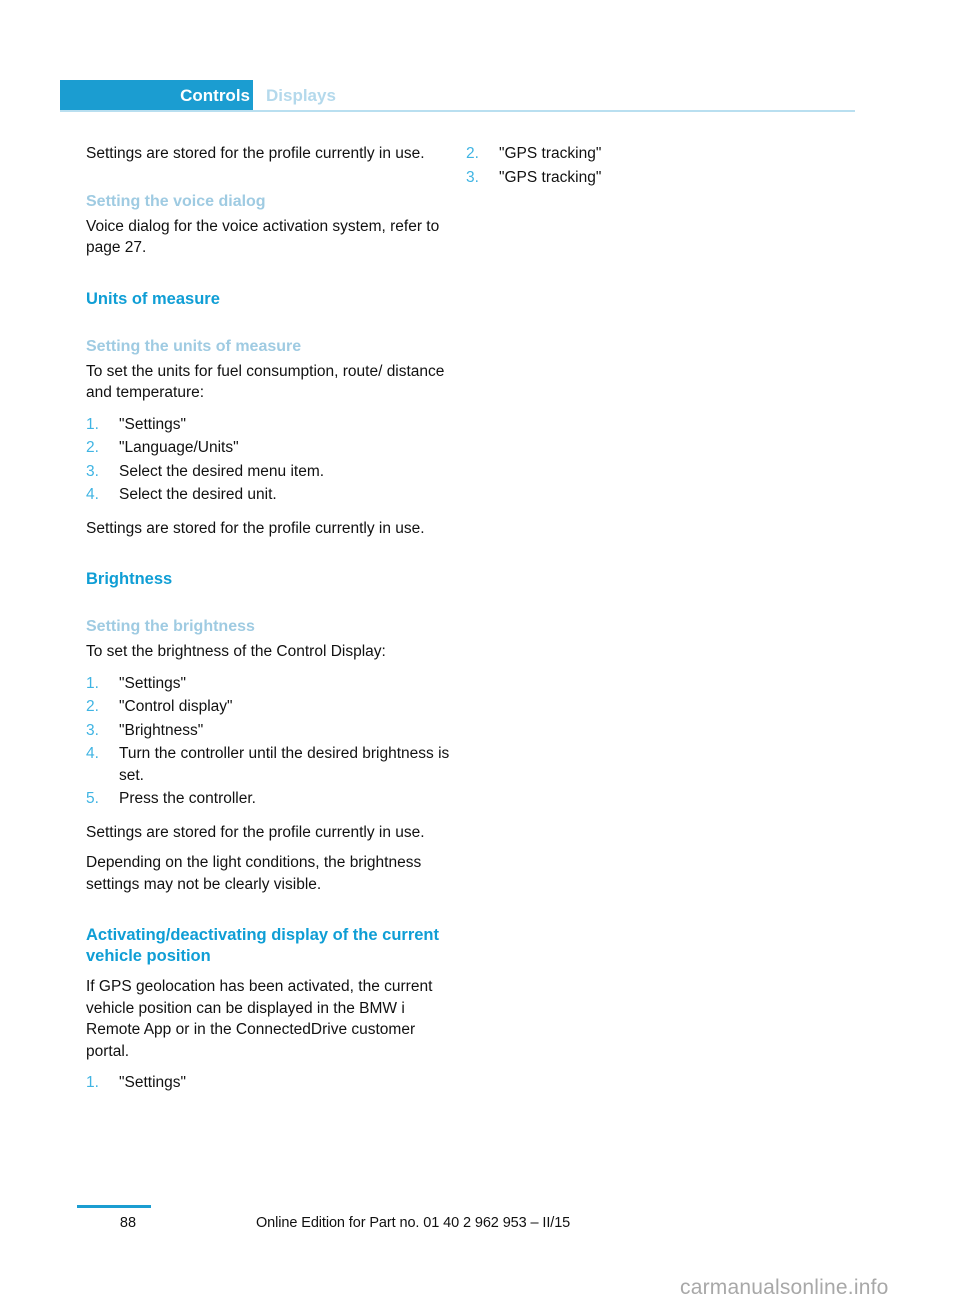  I want to click on page-number: 88, so click(128, 1223).